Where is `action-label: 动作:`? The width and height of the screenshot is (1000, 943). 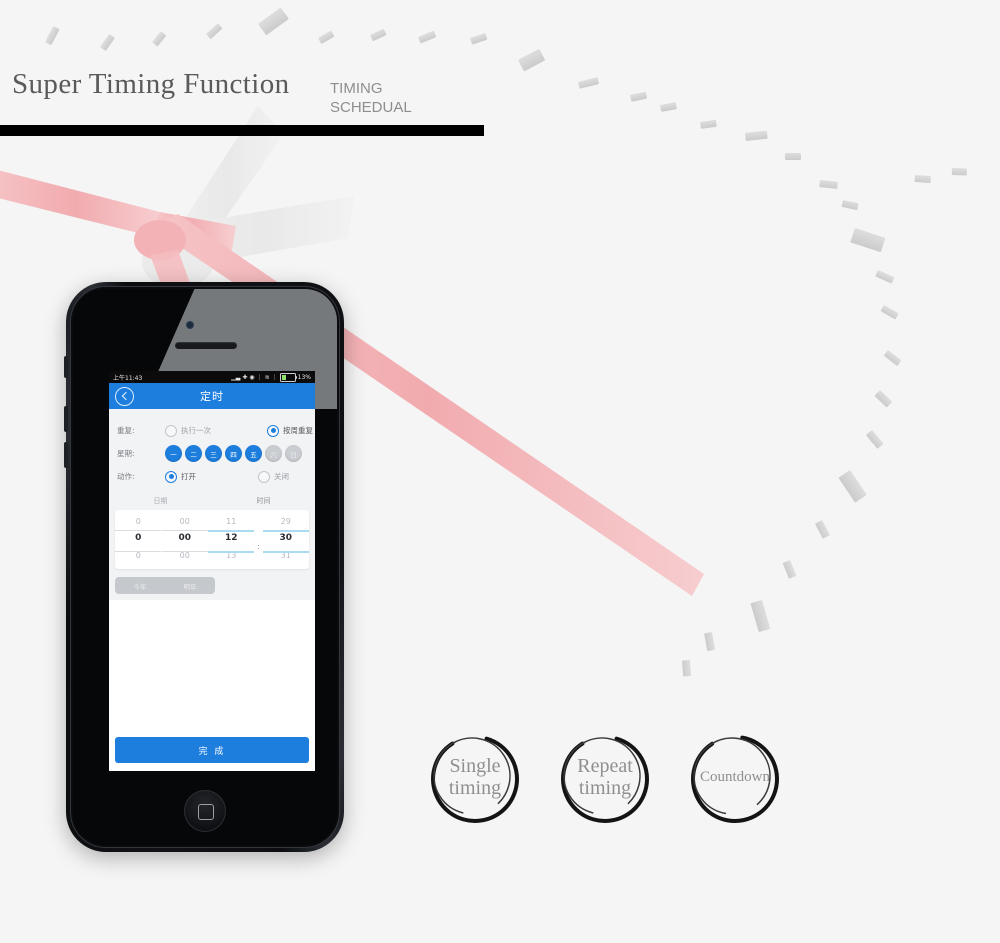 action-label: 动作: is located at coordinates (126, 476).